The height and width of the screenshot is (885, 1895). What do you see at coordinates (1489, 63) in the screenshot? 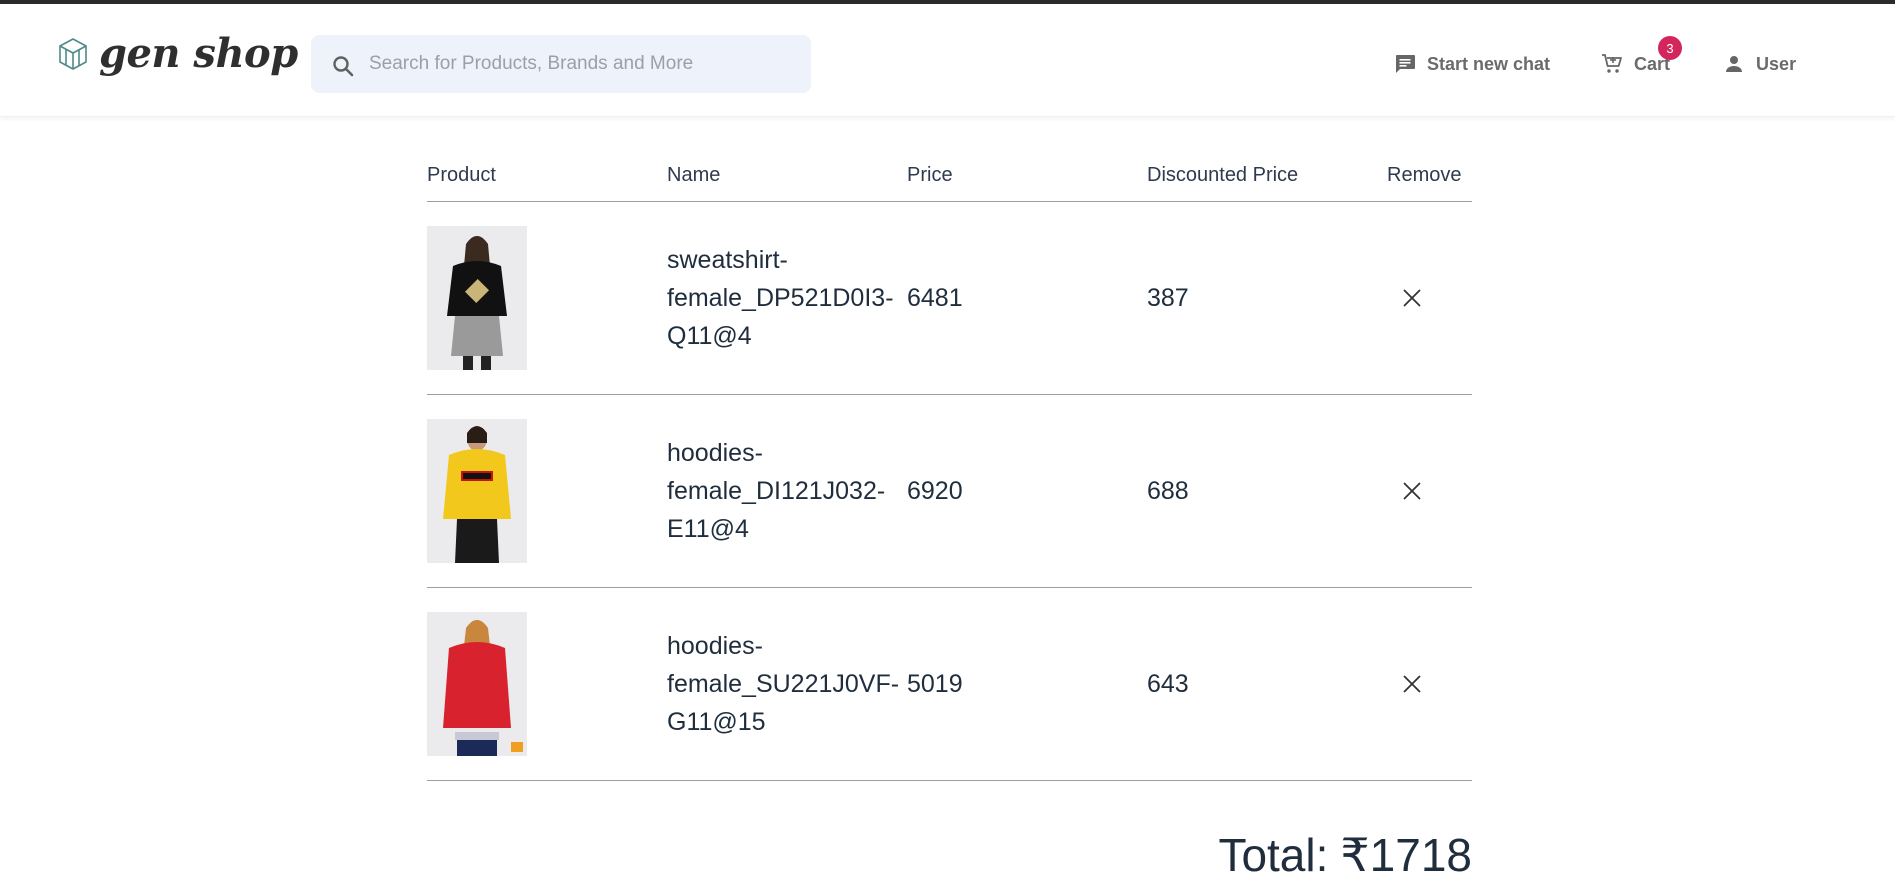
I see `start-chat-label: Start new chat` at bounding box center [1489, 63].